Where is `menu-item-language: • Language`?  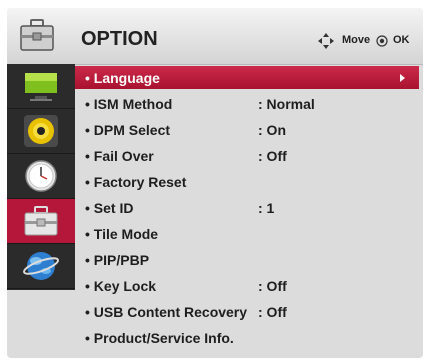
menu-item-language: • Language is located at coordinates (247, 77).